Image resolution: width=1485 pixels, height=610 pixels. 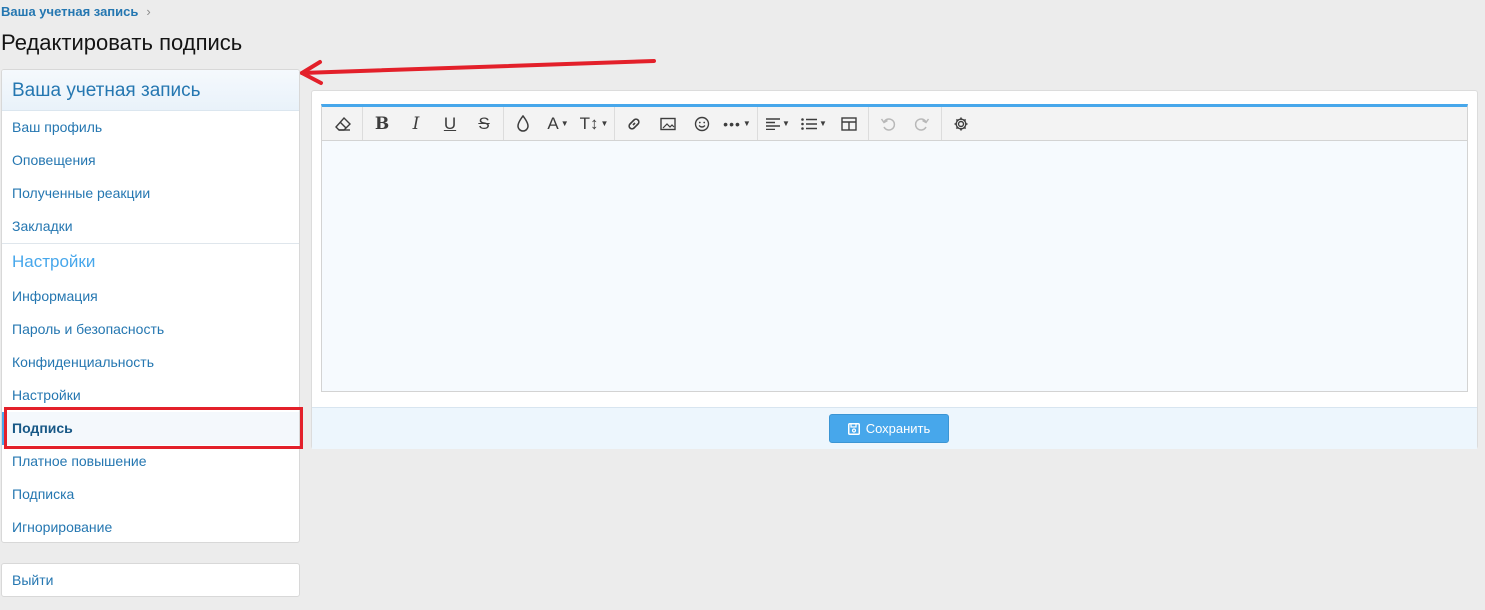 What do you see at coordinates (849, 124) in the screenshot?
I see `table-icon` at bounding box center [849, 124].